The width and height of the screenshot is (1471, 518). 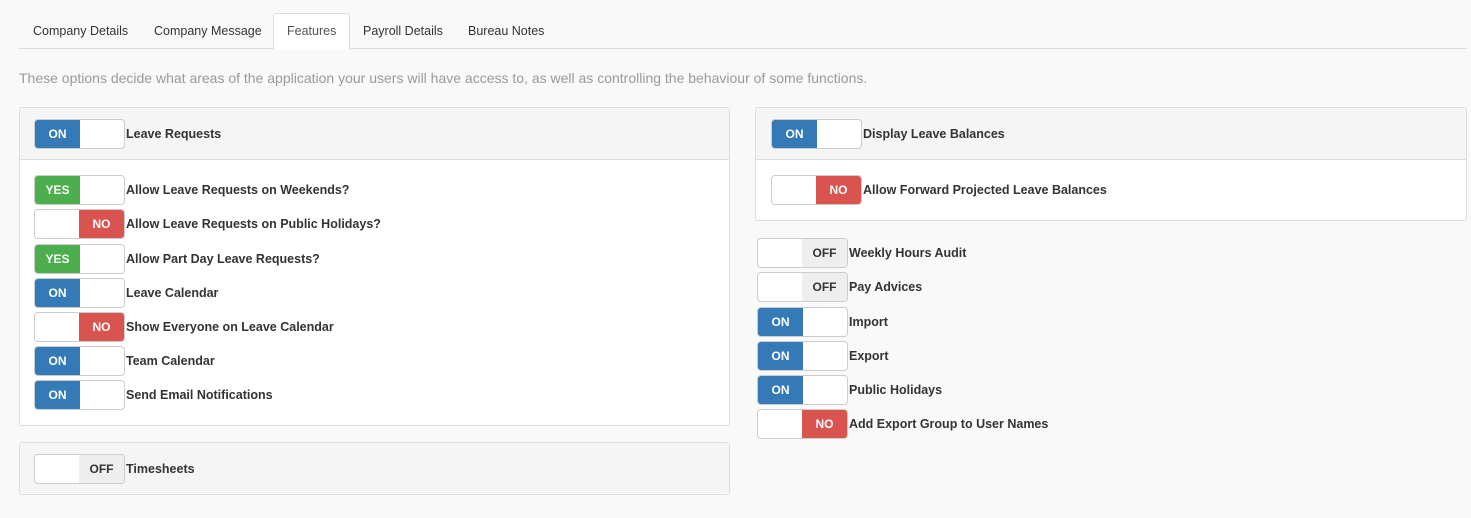 What do you see at coordinates (868, 322) in the screenshot?
I see `import-label: Import` at bounding box center [868, 322].